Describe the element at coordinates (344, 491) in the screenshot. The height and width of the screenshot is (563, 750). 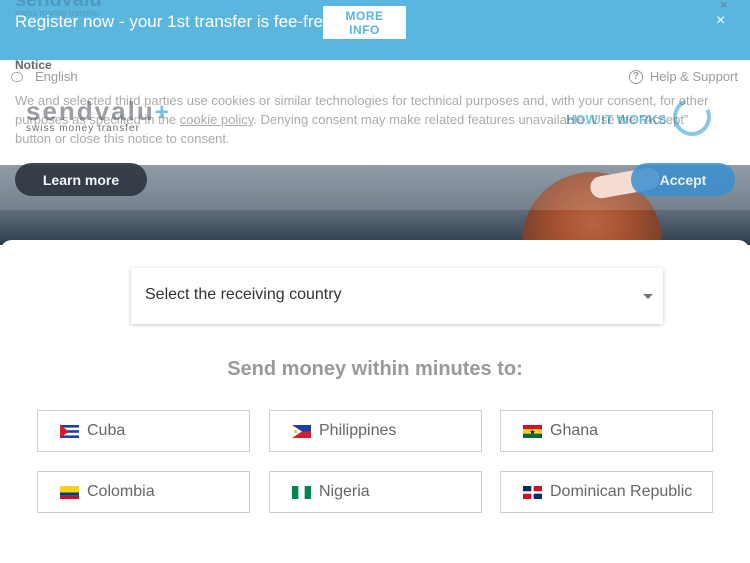
I see `country-label: Nigeria` at that location.